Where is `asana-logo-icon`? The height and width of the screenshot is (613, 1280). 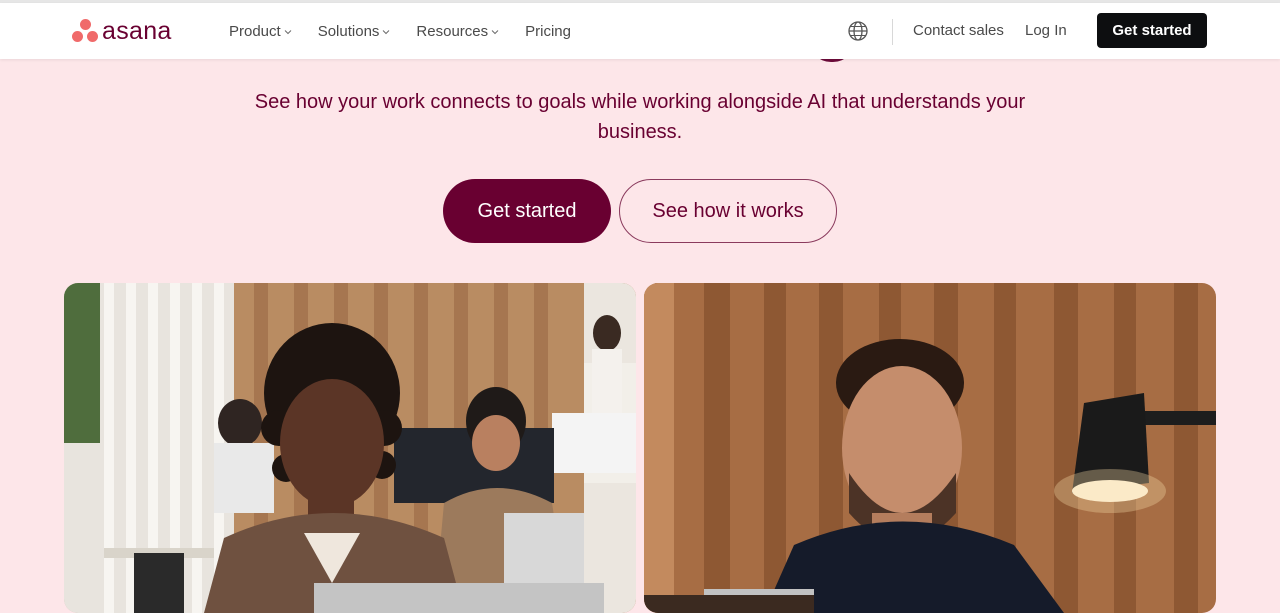 asana-logo-icon is located at coordinates (85, 31).